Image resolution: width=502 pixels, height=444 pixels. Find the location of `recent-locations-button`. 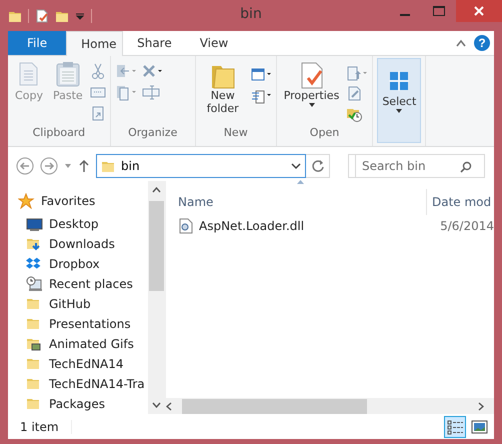

recent-locations-button is located at coordinates (68, 166).